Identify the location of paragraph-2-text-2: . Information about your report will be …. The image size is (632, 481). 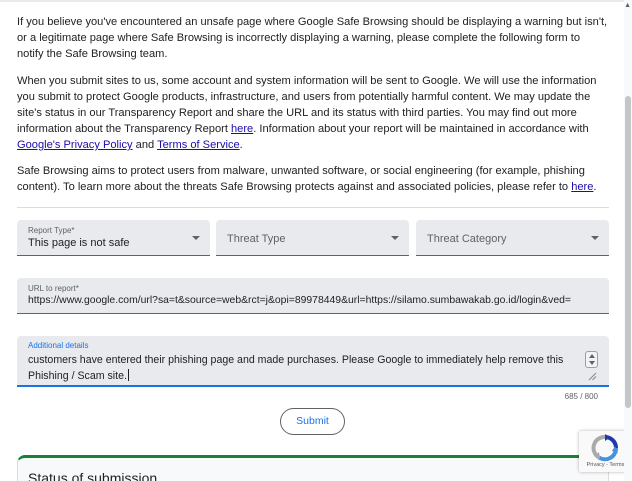
(421, 129).